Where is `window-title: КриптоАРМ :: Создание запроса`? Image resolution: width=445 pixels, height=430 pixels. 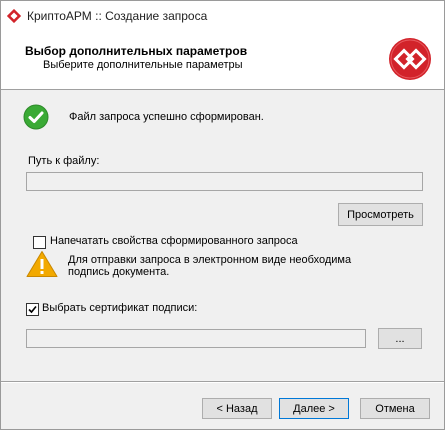 window-title: КриптоАРМ :: Создание запроса is located at coordinates (117, 16).